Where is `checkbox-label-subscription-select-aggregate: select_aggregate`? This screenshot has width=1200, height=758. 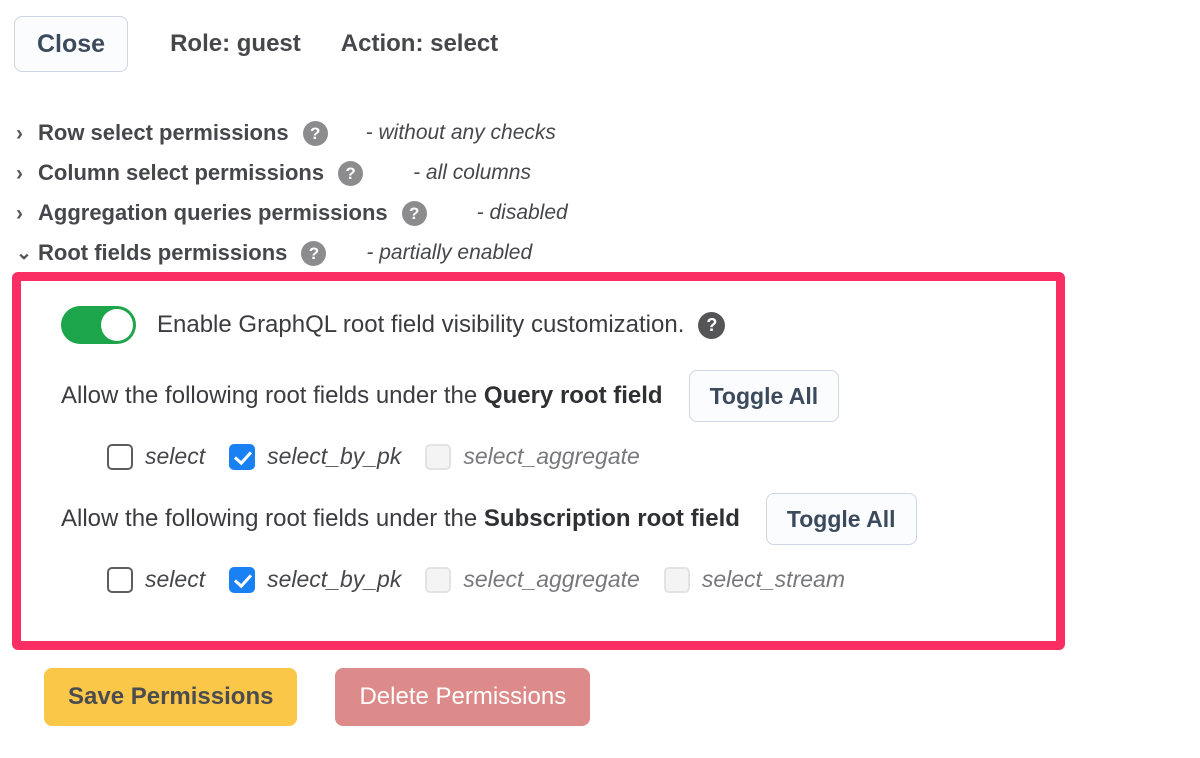 checkbox-label-subscription-select-aggregate: select_aggregate is located at coordinates (551, 579).